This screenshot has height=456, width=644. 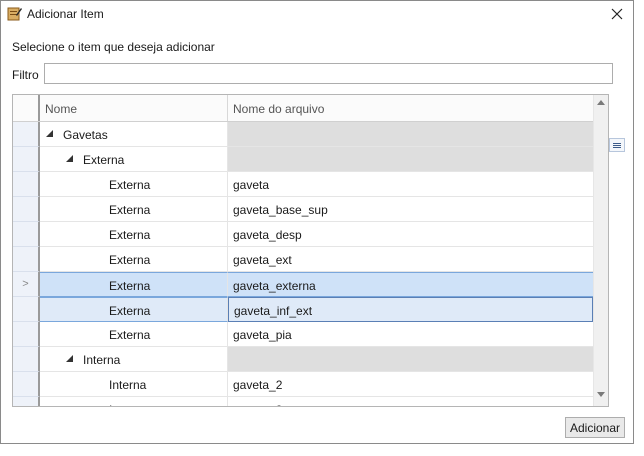 I want to click on table-row: Externa gaveta_pia, so click(x=303, y=334).